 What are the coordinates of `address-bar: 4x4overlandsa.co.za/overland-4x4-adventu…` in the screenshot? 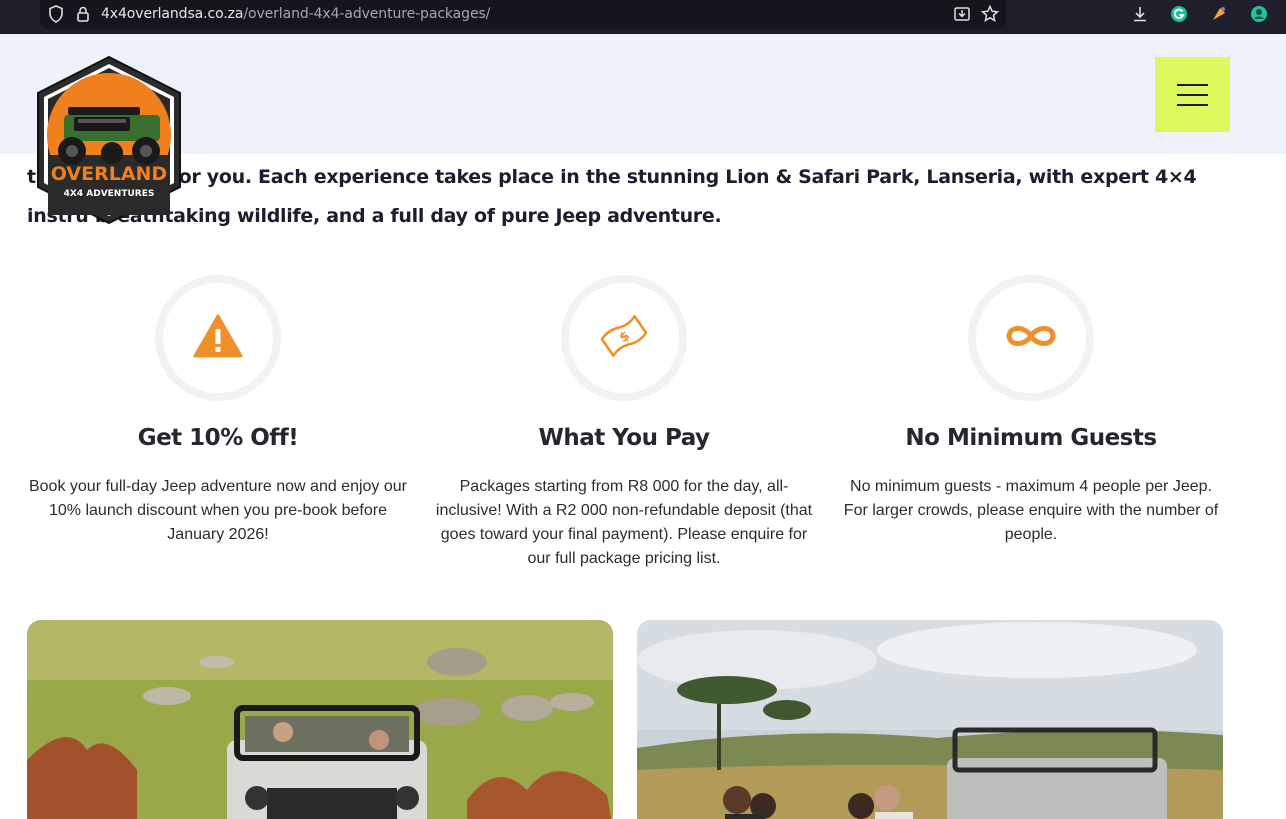 It's located at (523, 14).